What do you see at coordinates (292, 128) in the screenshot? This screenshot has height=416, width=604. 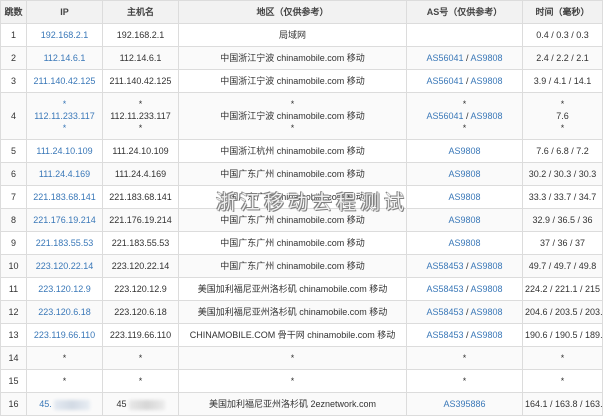 I see `location-line: *` at bounding box center [292, 128].